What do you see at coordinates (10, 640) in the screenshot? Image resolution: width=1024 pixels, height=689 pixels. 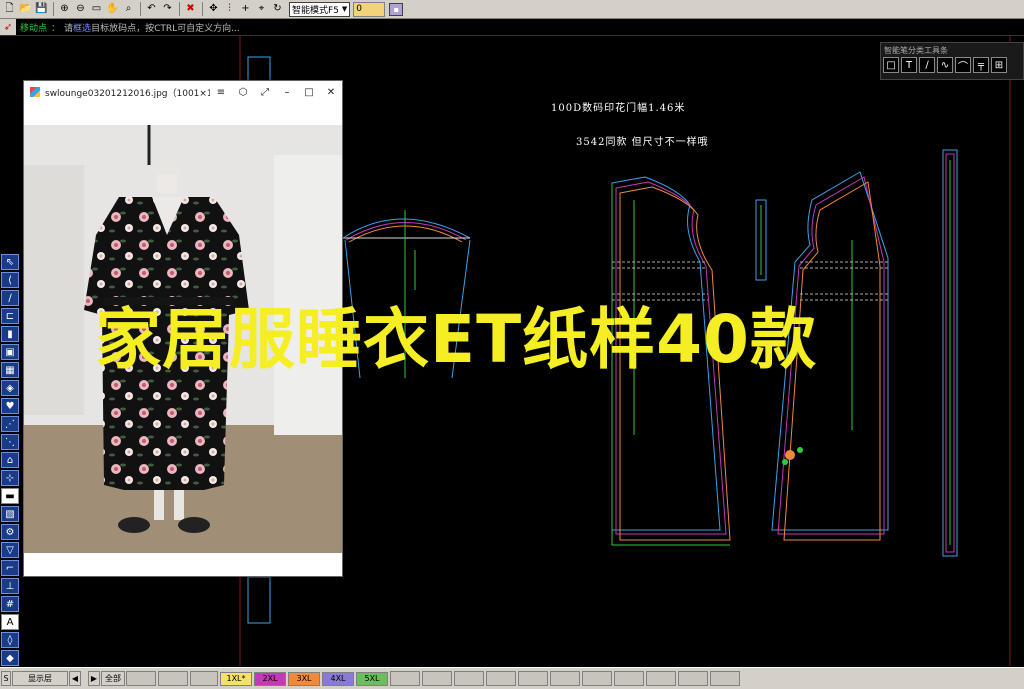 I see `drill-tool-icon: ◊` at bounding box center [10, 640].